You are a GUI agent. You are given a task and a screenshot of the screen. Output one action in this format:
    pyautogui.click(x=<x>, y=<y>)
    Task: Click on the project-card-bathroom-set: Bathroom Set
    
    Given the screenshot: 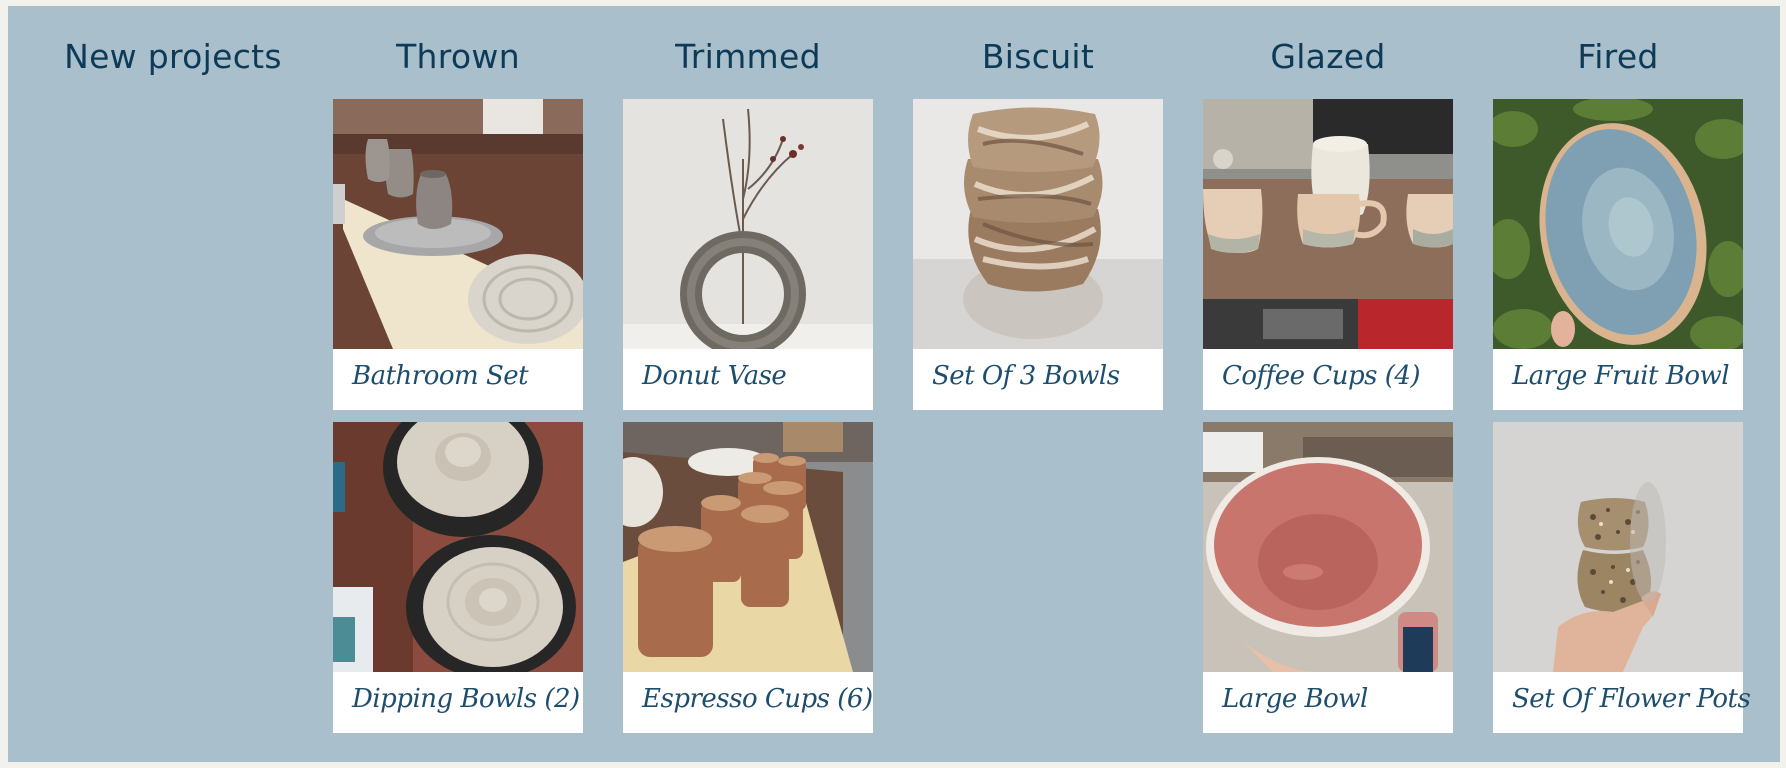 What is the action you would take?
    pyautogui.click(x=458, y=254)
    